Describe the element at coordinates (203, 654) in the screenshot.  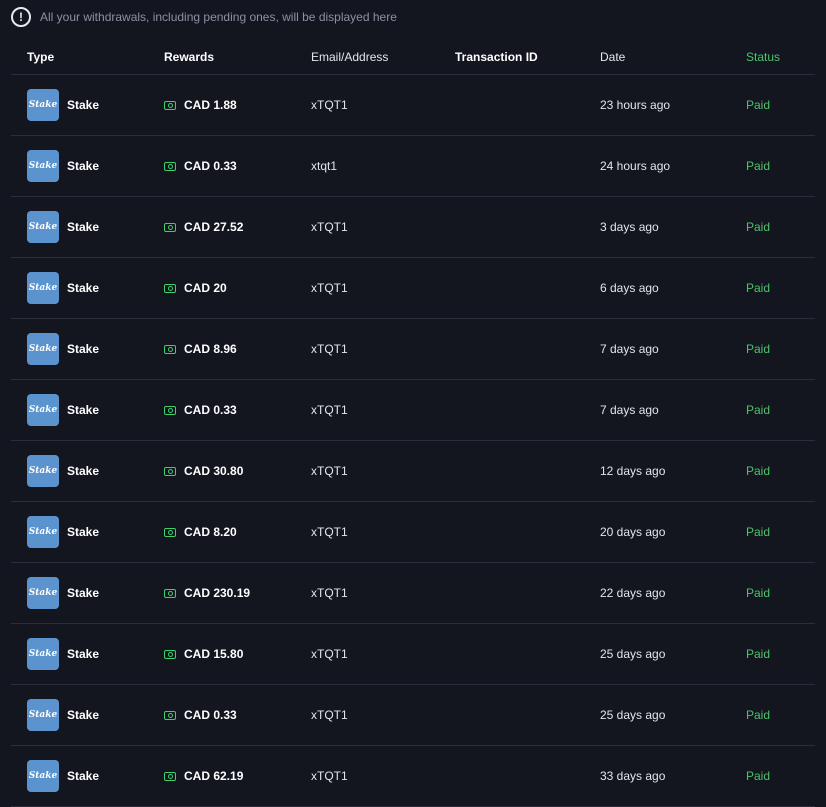
I see `reward-cell: CAD 15.80` at that location.